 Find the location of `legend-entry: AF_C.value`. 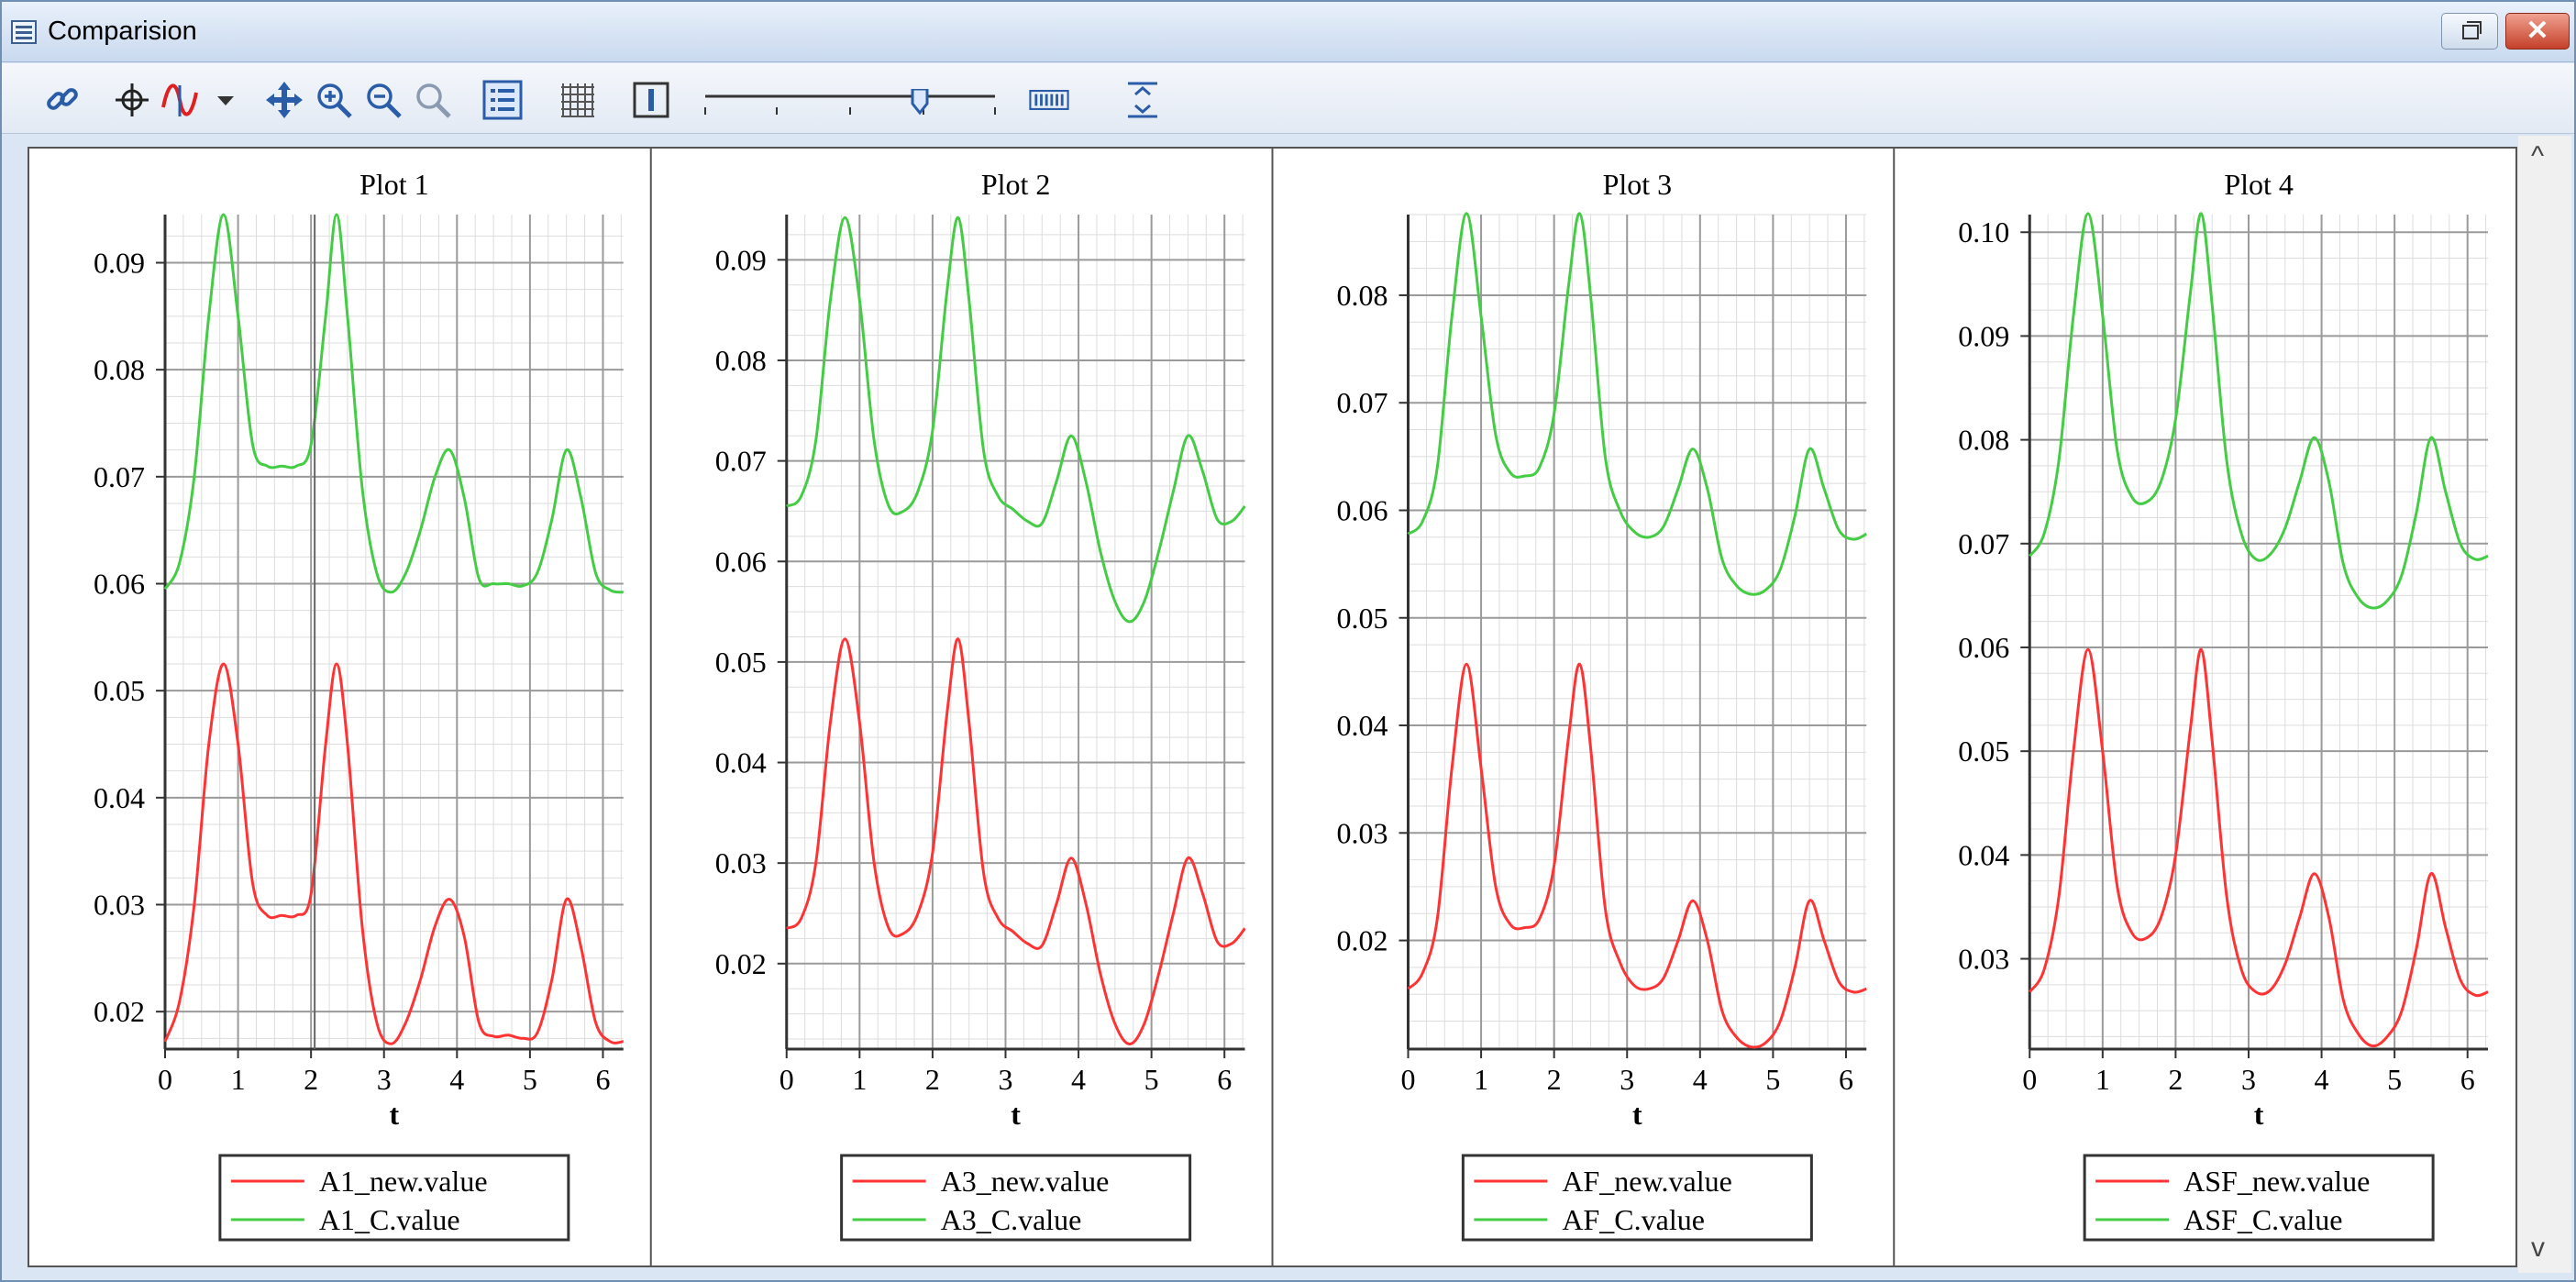

legend-entry: AF_C.value is located at coordinates (1633, 1219).